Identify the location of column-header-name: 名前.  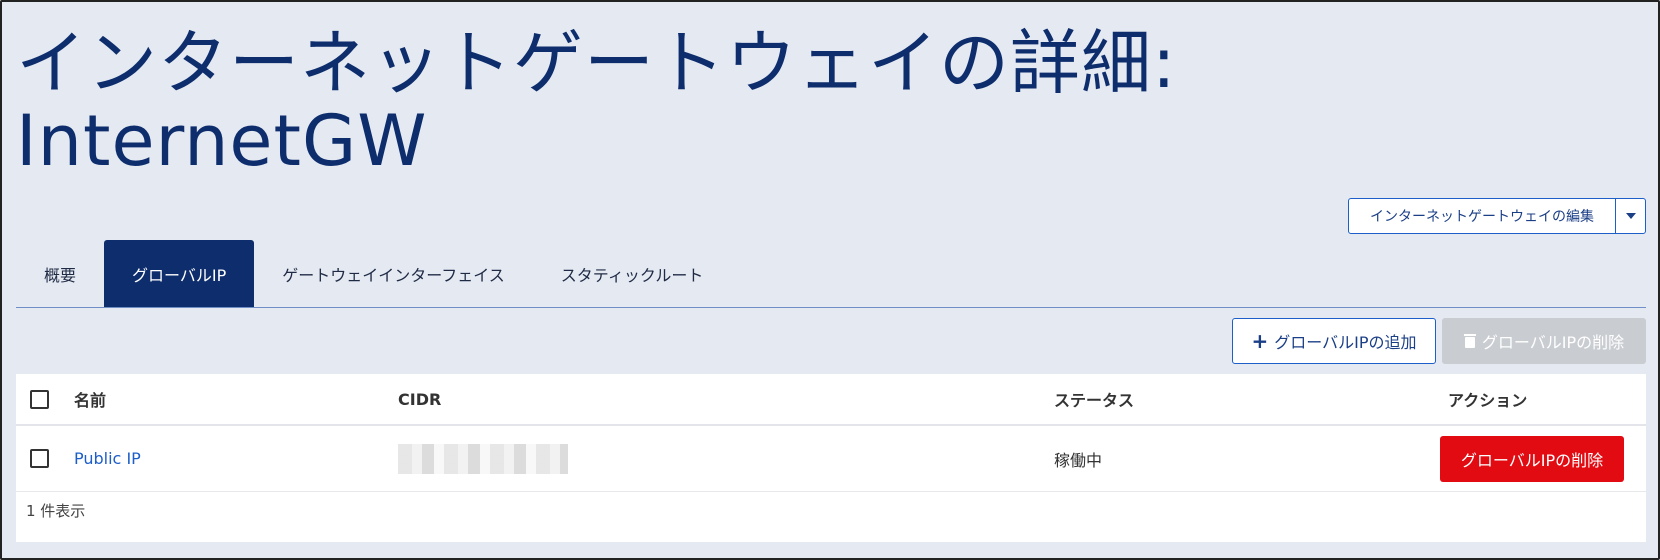
(90, 400).